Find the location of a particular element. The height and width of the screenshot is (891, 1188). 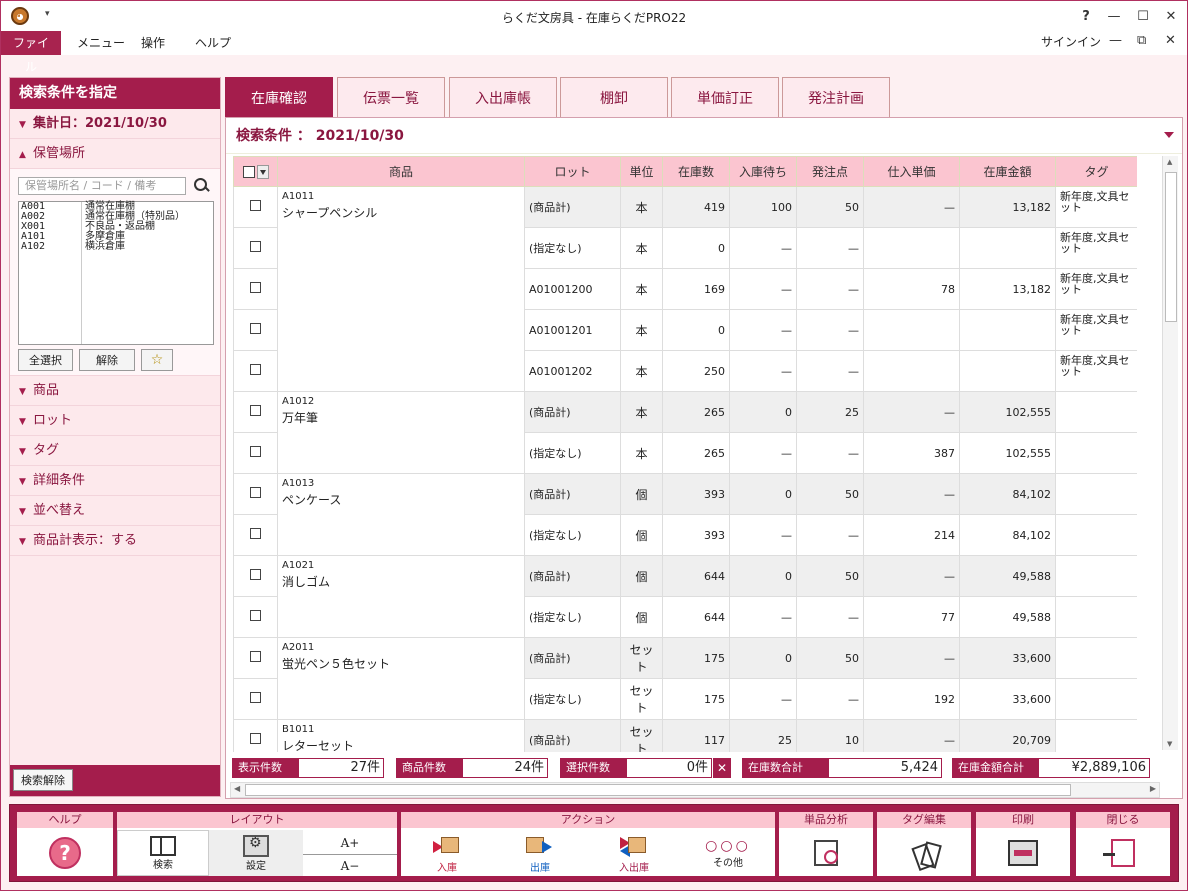

menu-file: ファイル is located at coordinates (31, 52).